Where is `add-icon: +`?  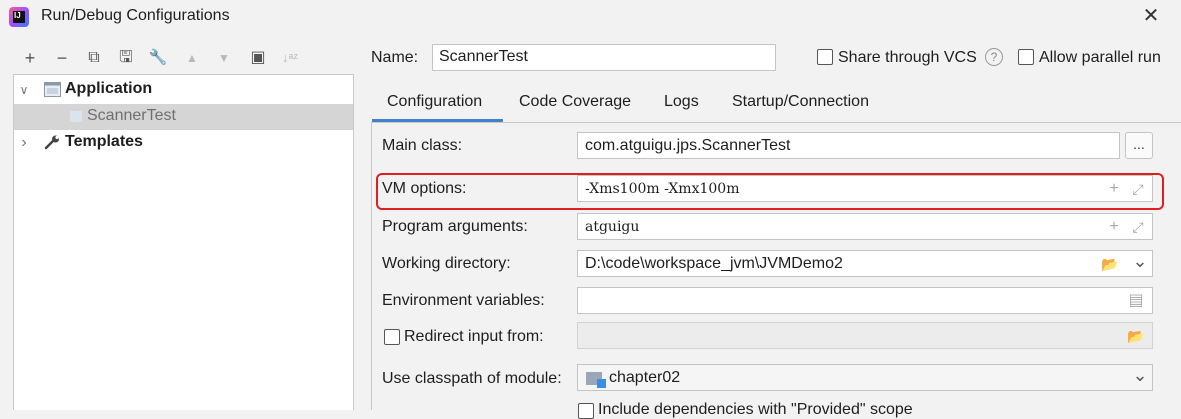 add-icon: + is located at coordinates (30, 58).